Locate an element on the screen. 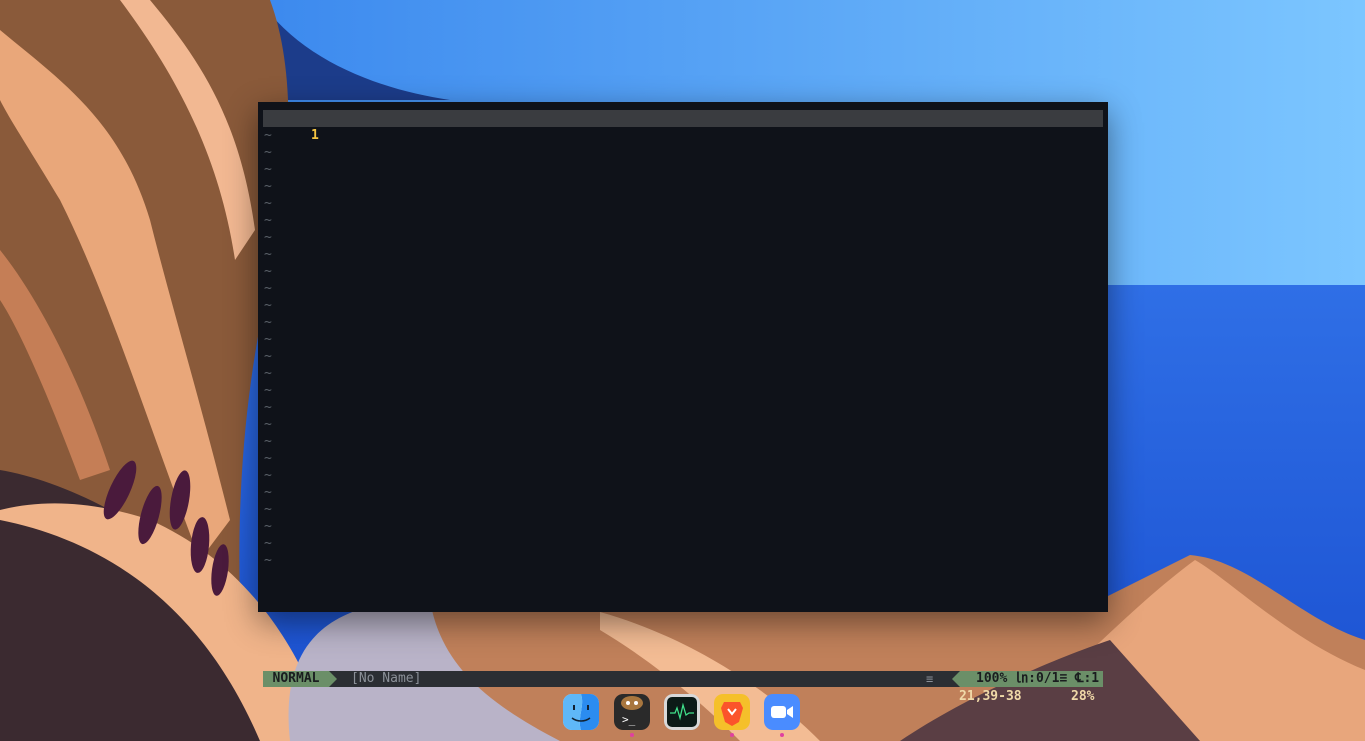 The image size is (1365, 741). dock-item-finder is located at coordinates (581, 712).